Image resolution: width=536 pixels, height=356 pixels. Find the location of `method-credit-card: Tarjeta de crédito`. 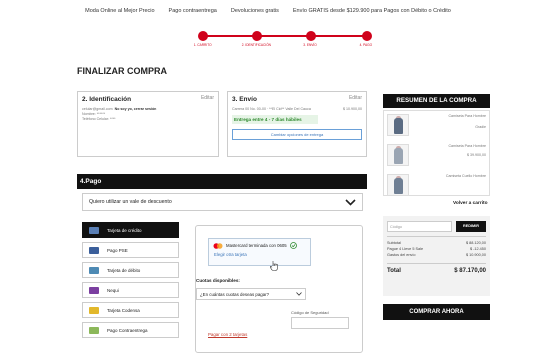

method-credit-card: Tarjeta de crédito is located at coordinates (130, 230).